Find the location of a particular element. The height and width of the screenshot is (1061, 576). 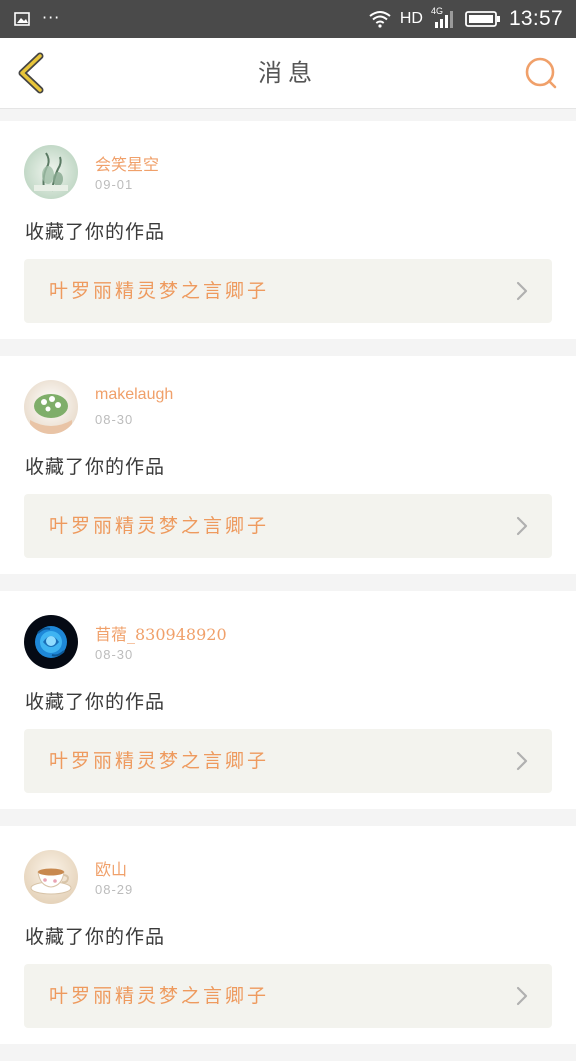

status-left: ··· is located at coordinates (37, 19).